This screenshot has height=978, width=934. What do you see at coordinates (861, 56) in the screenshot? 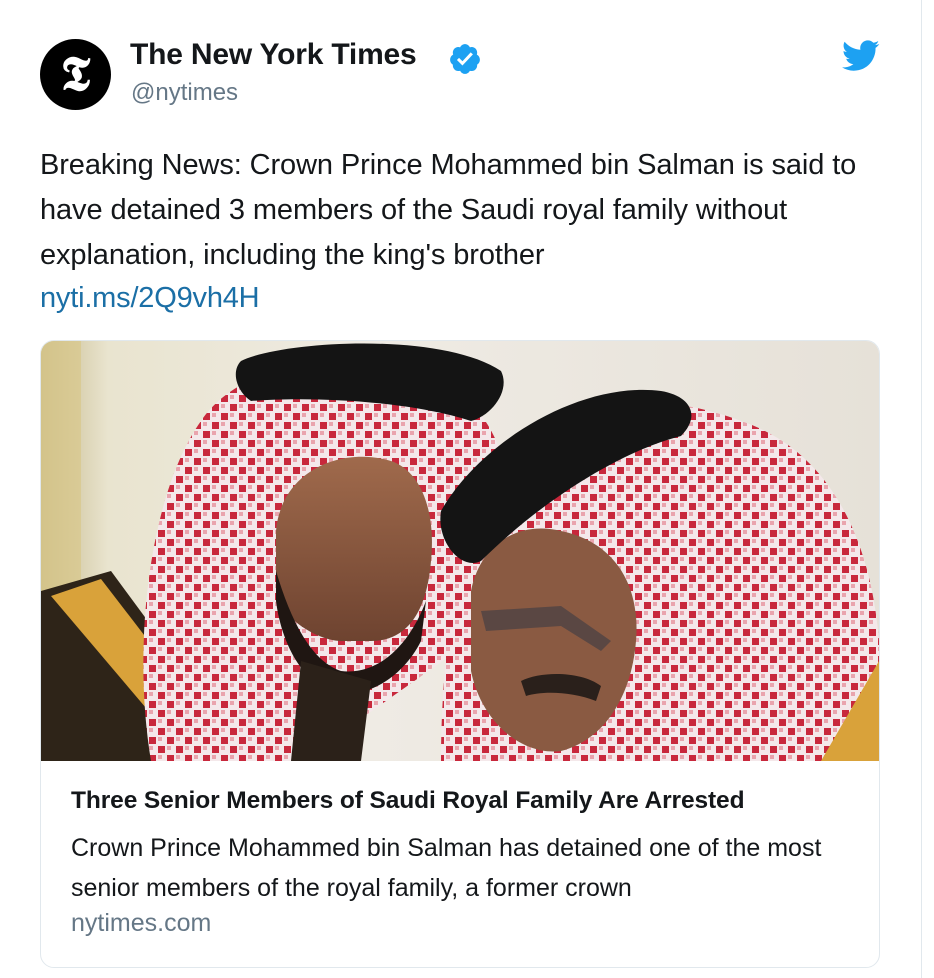
I see `twitter-bird-icon` at bounding box center [861, 56].